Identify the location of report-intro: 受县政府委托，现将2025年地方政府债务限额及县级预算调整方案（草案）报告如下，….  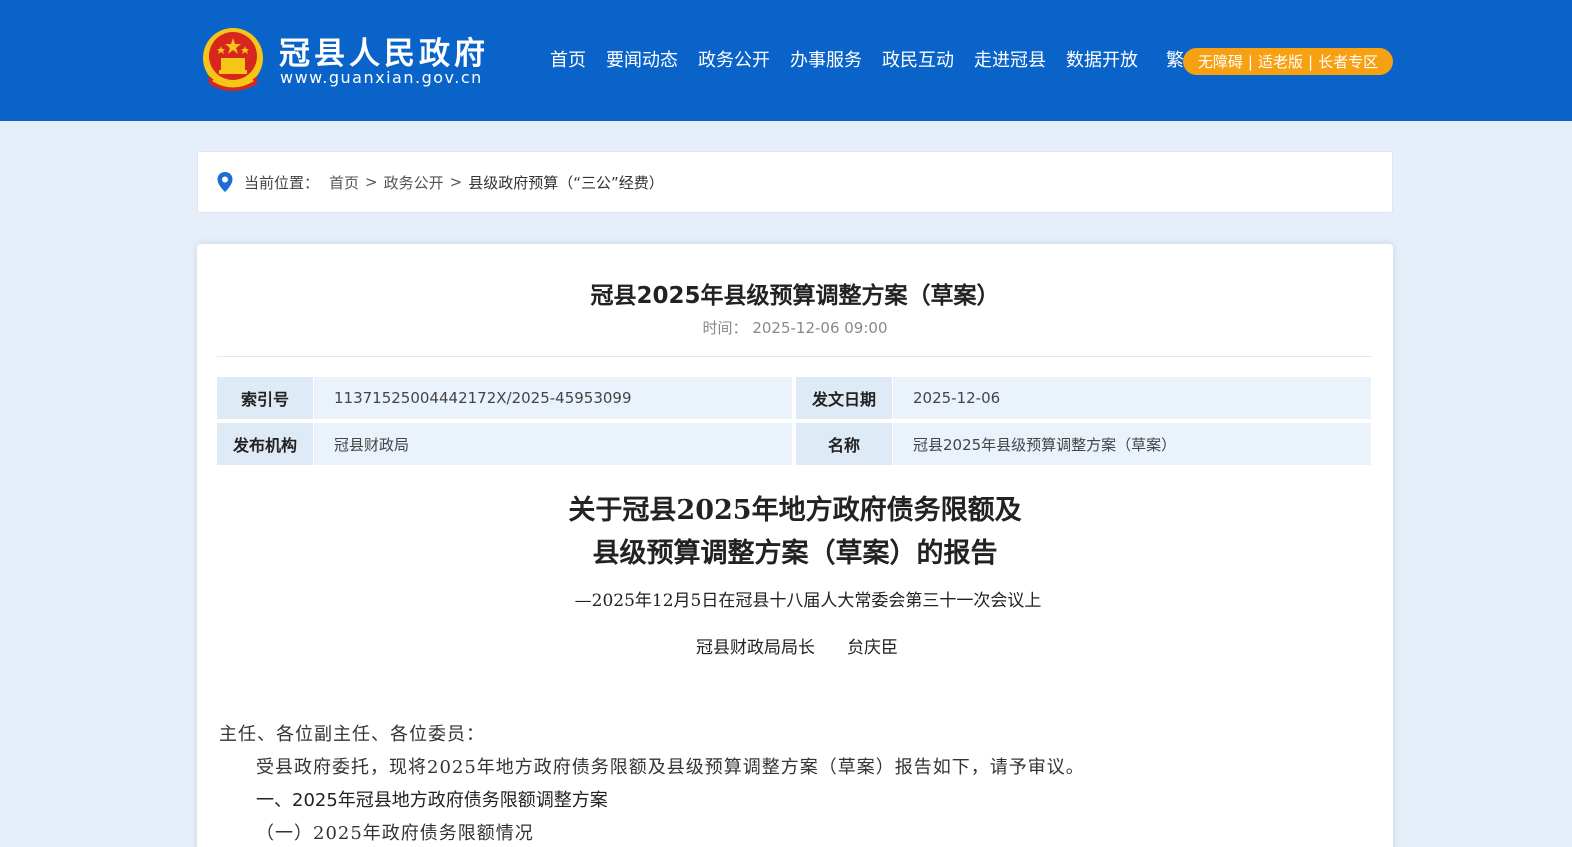
(670, 767).